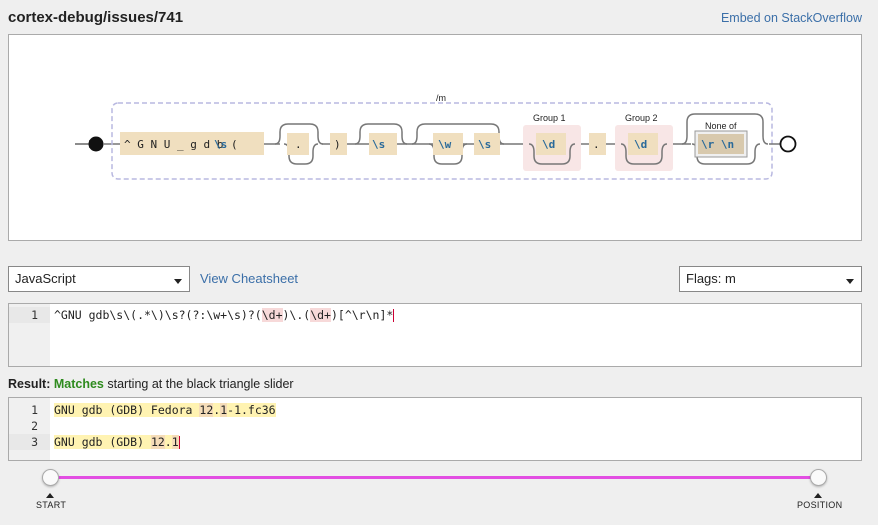 This screenshot has width=878, height=525. I want to click on test-line-3: GNU gdb (GDB) 12.1, so click(117, 442).